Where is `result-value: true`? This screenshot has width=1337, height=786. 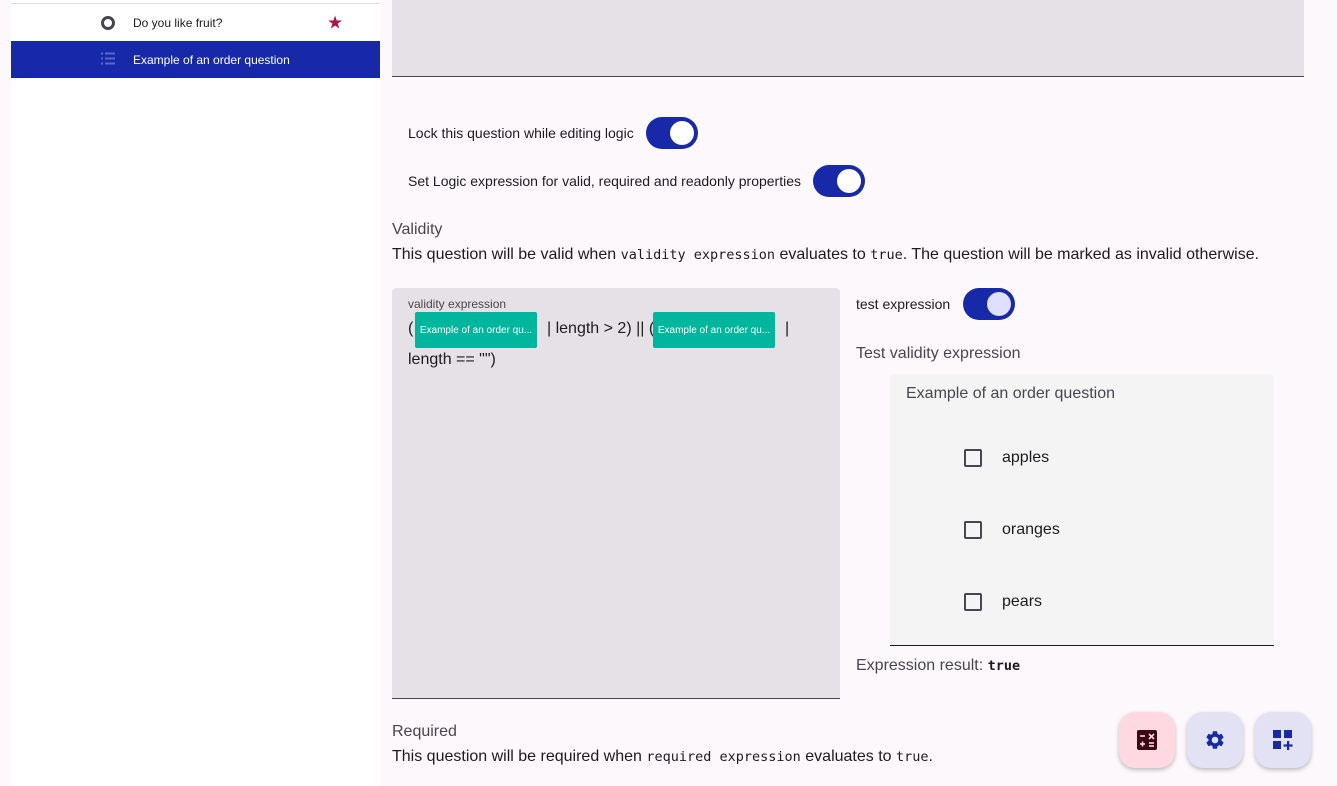 result-value: true is located at coordinates (1004, 666).